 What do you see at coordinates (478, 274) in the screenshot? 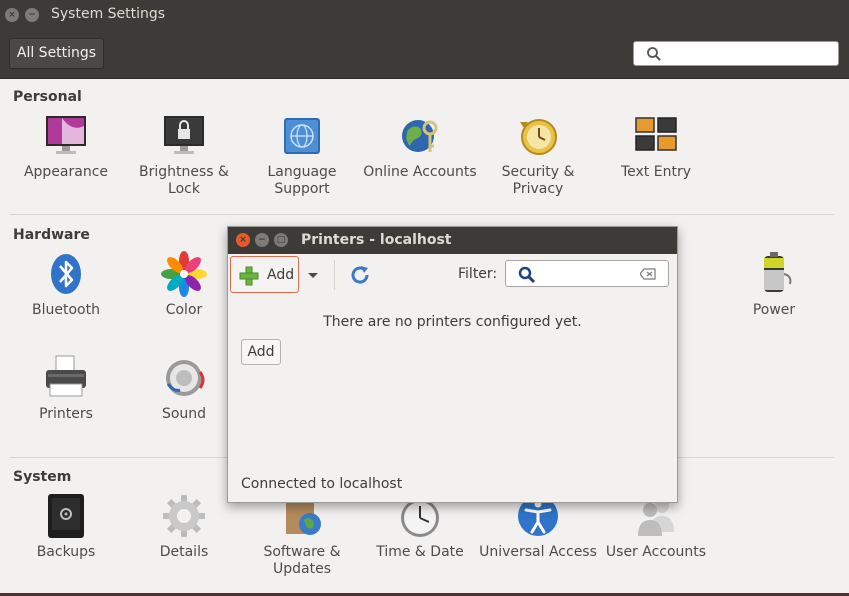
I see `filter-label: Filter:` at bounding box center [478, 274].